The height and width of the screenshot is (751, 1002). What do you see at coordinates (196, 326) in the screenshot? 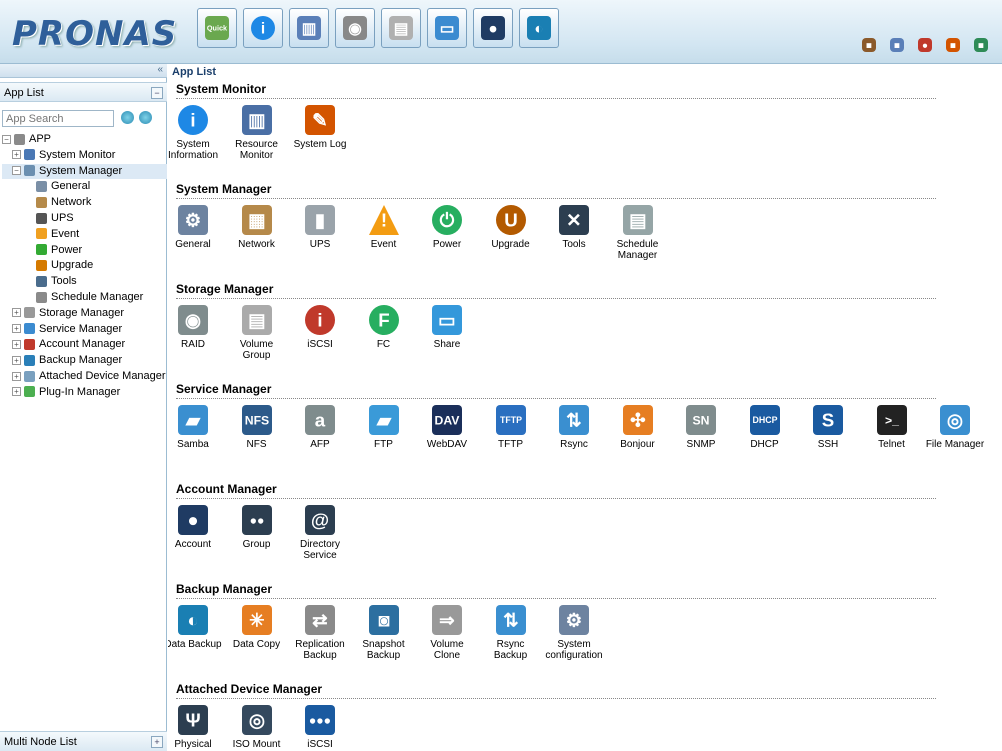
I see `app-raid: ◉ RAID` at bounding box center [196, 326].